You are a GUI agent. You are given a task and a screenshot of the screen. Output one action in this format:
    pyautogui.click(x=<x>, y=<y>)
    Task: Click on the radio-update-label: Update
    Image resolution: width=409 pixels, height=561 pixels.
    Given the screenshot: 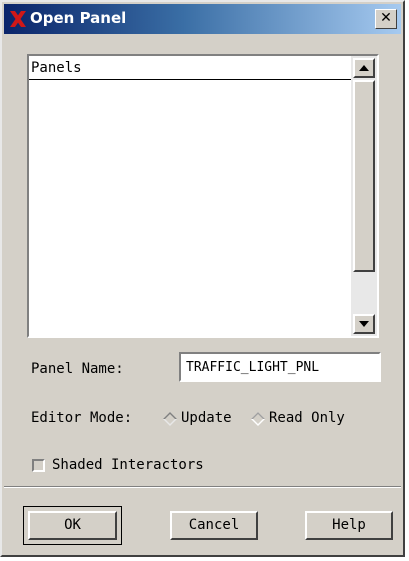 What is the action you would take?
    pyautogui.click(x=206, y=418)
    